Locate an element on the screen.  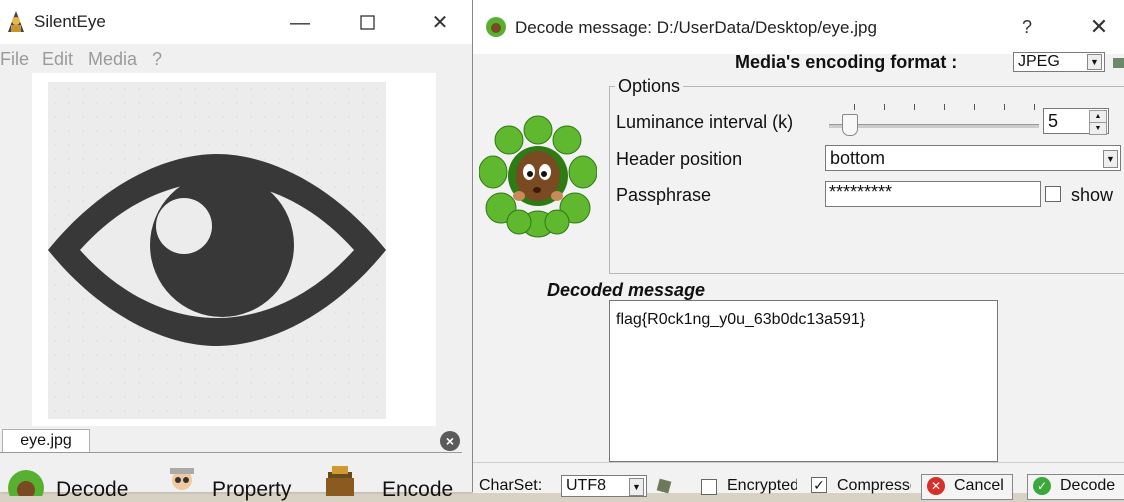
cancel-label: Cancel is located at coordinates (979, 485).